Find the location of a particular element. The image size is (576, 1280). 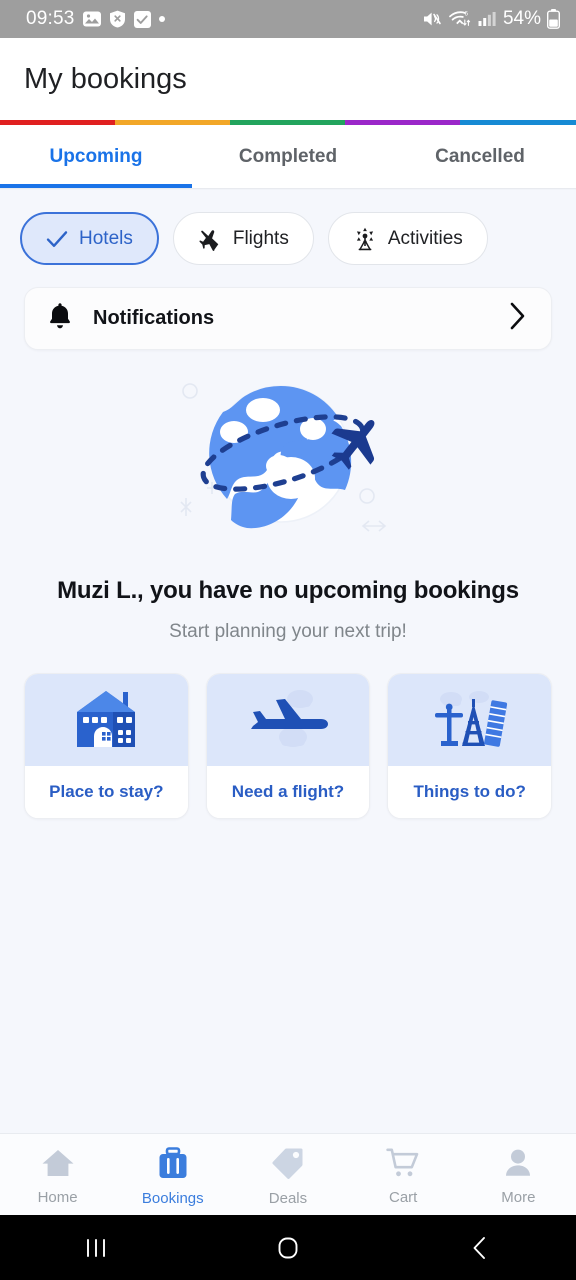

nav-item-deals-label: Deals is located at coordinates (288, 1198).